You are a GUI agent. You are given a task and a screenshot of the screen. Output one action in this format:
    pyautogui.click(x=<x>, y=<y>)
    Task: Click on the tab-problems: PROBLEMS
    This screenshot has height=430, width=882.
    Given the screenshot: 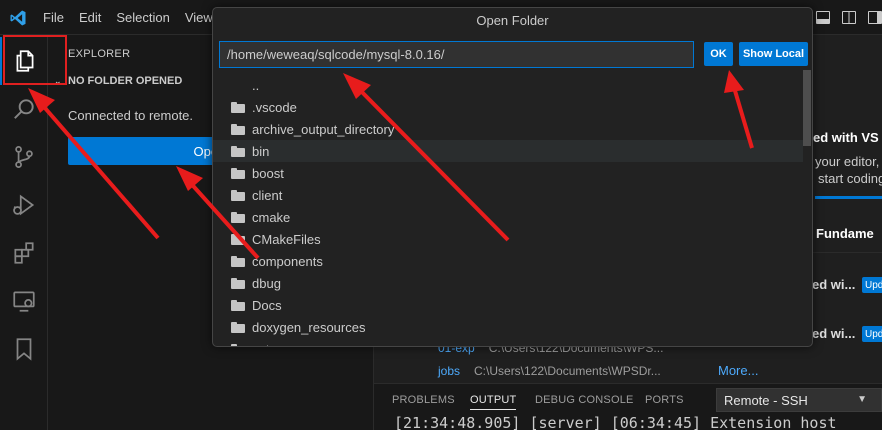 What is the action you would take?
    pyautogui.click(x=423, y=400)
    